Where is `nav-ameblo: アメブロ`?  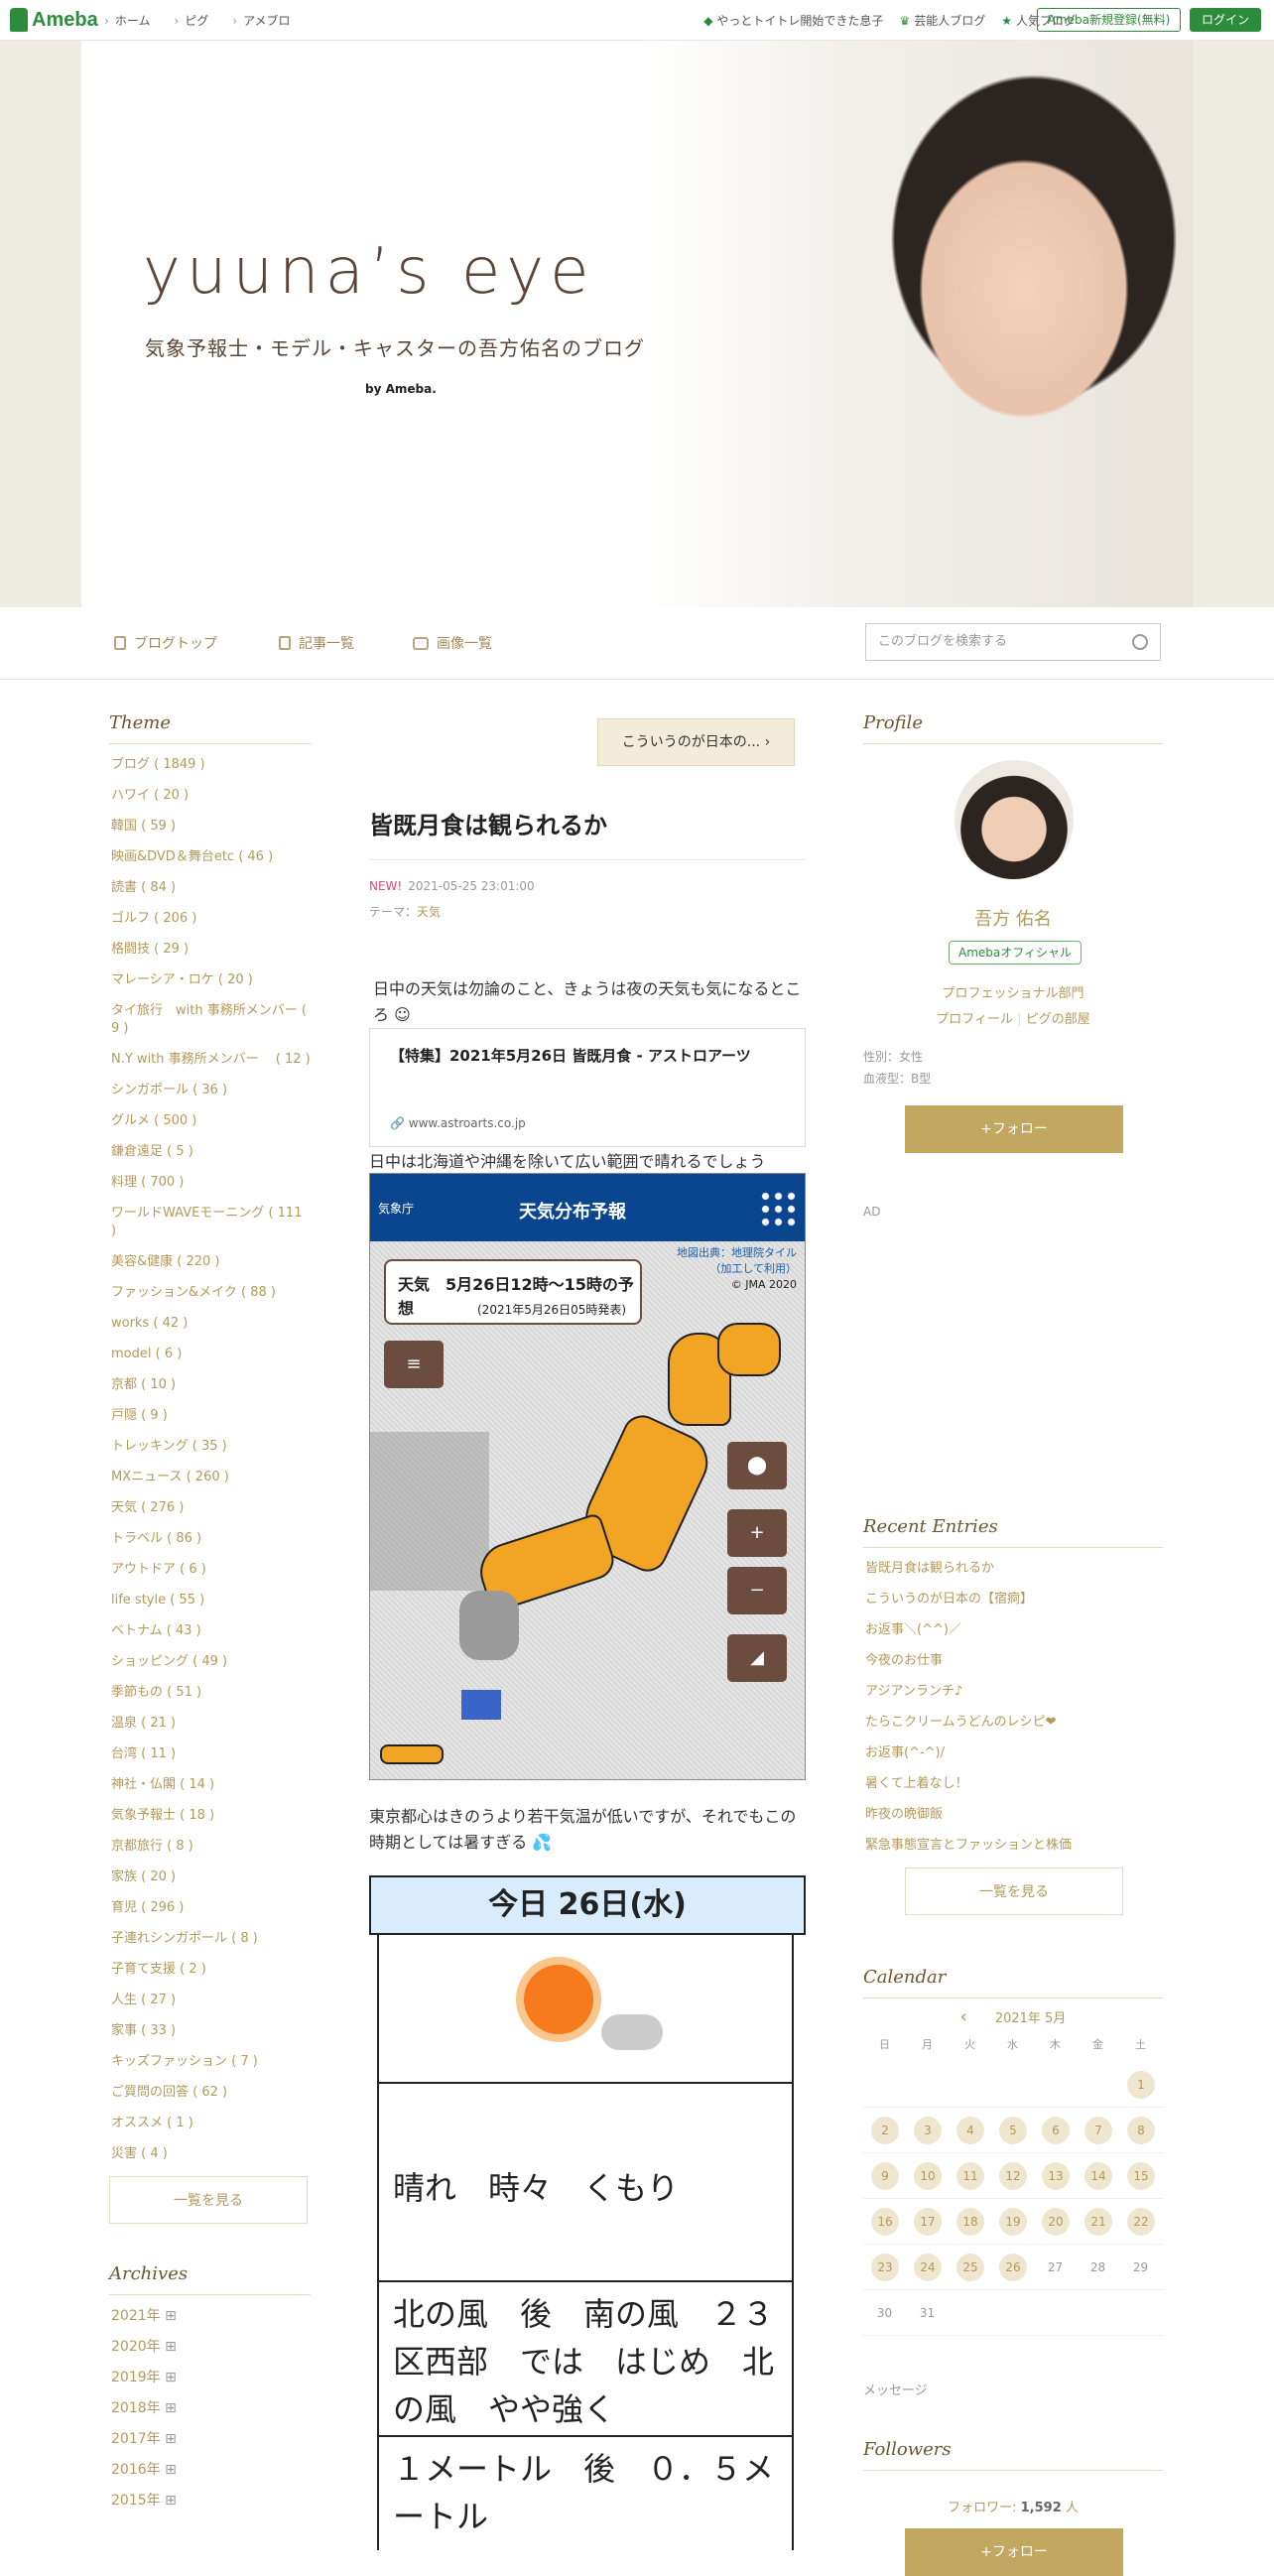 nav-ameblo: アメブロ is located at coordinates (261, 21).